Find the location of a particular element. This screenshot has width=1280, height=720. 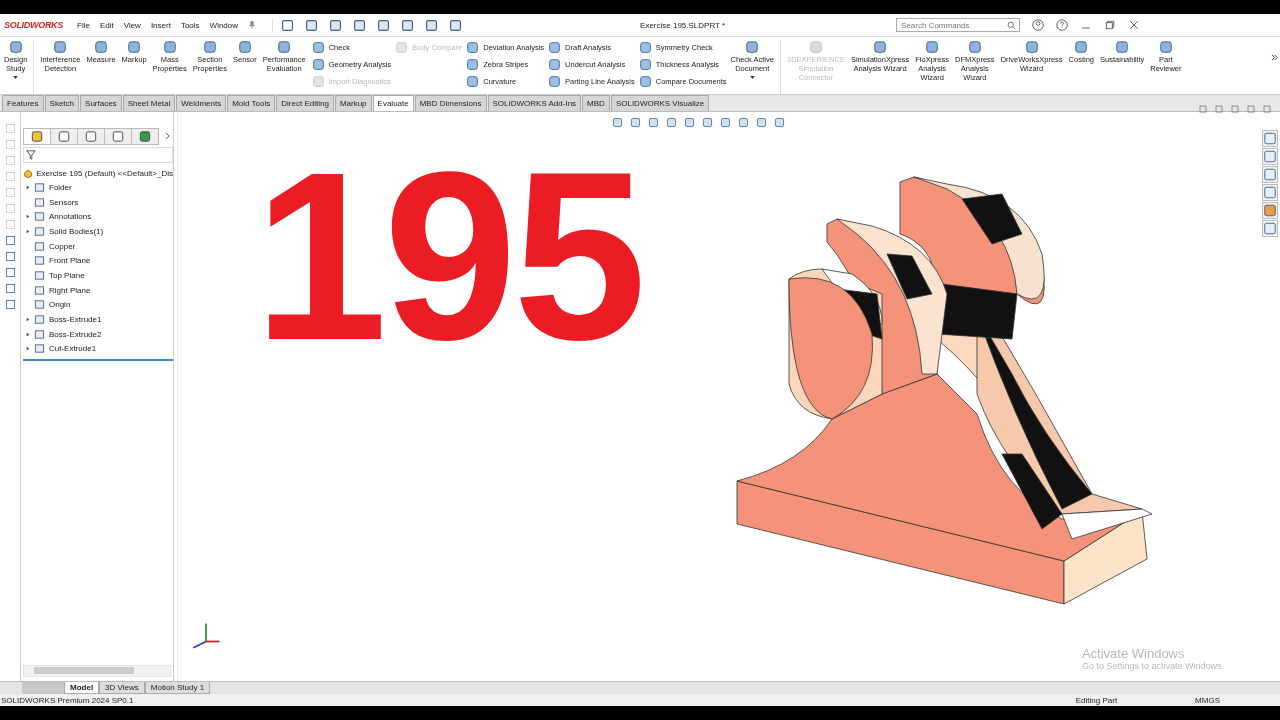

ribbon-tab: Sheet Metal is located at coordinates (149, 103).